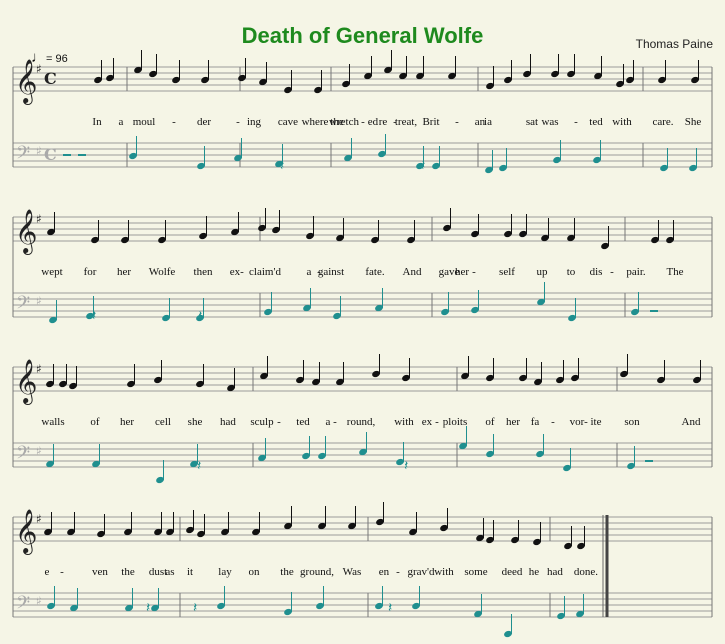 The height and width of the screenshot is (644, 725). What do you see at coordinates (47, 572) in the screenshot?
I see `lyric-syllable: e` at bounding box center [47, 572].